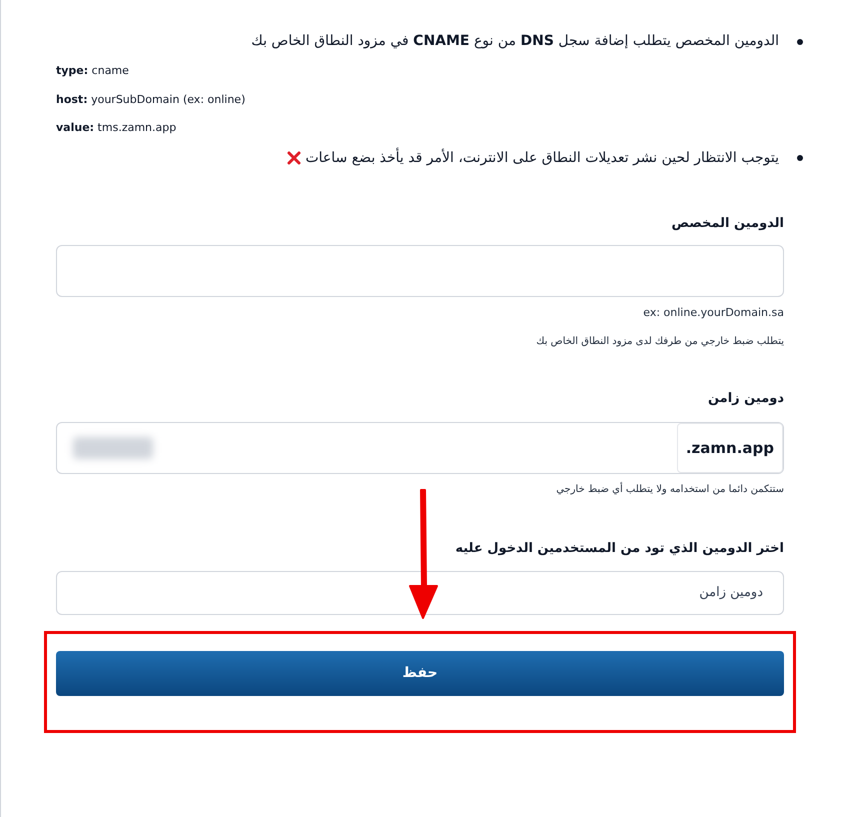 The width and height of the screenshot is (841, 817). Describe the element at coordinates (294, 158) in the screenshot. I see `cross-icon` at that location.